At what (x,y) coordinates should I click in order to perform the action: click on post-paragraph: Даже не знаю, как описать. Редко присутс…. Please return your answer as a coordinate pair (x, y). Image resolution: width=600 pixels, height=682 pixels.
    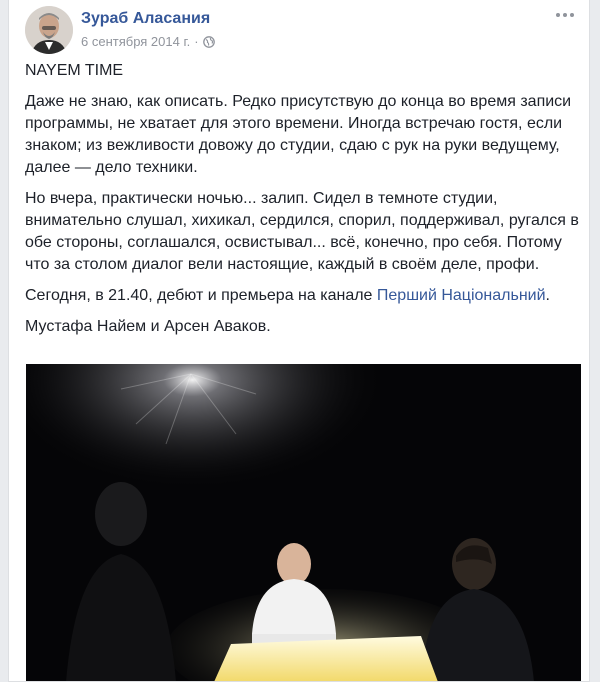
    Looking at the image, I should click on (298, 134).